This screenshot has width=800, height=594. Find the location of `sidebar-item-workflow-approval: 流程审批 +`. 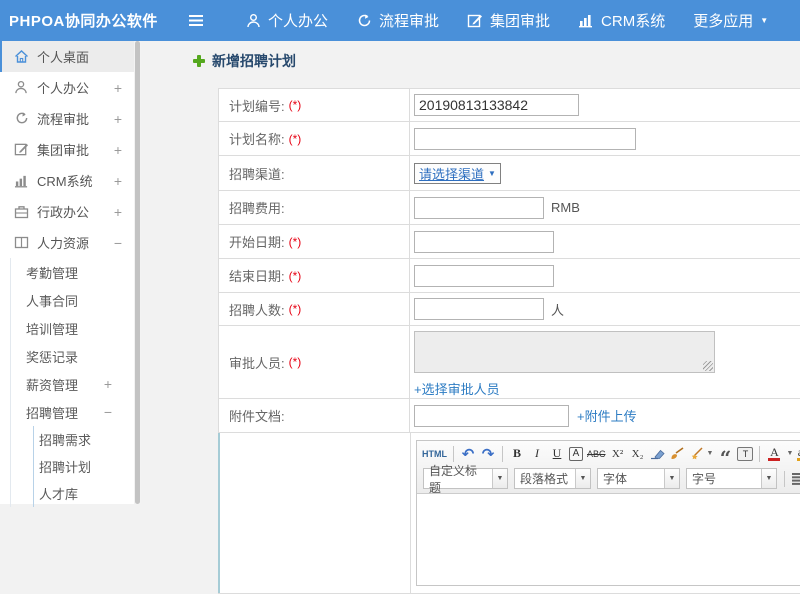

sidebar-item-workflow-approval: 流程审批 + is located at coordinates (67, 118).